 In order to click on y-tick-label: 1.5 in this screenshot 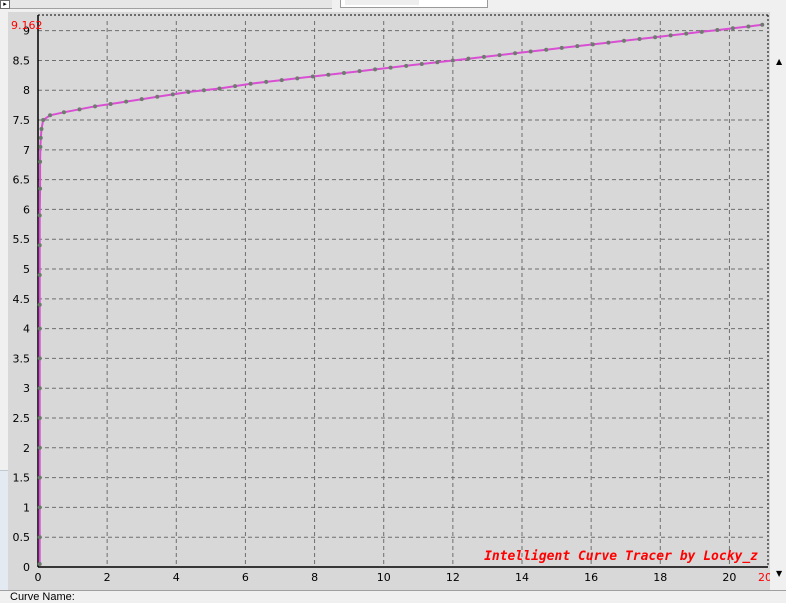, I will do `click(22, 478)`.